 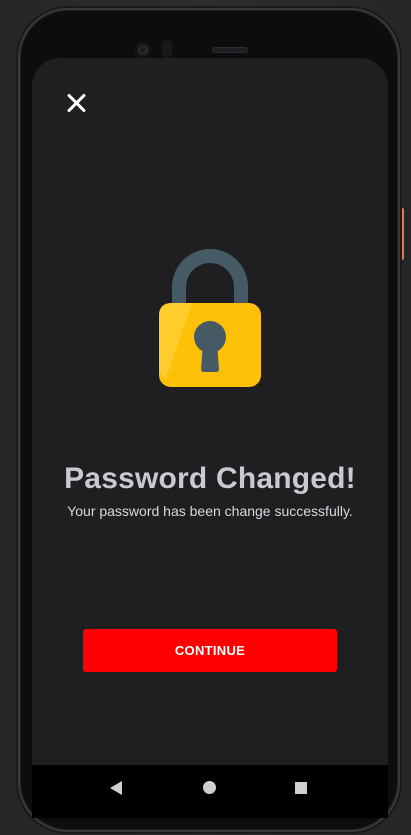 I want to click on system-navigation-bar, so click(x=210, y=791).